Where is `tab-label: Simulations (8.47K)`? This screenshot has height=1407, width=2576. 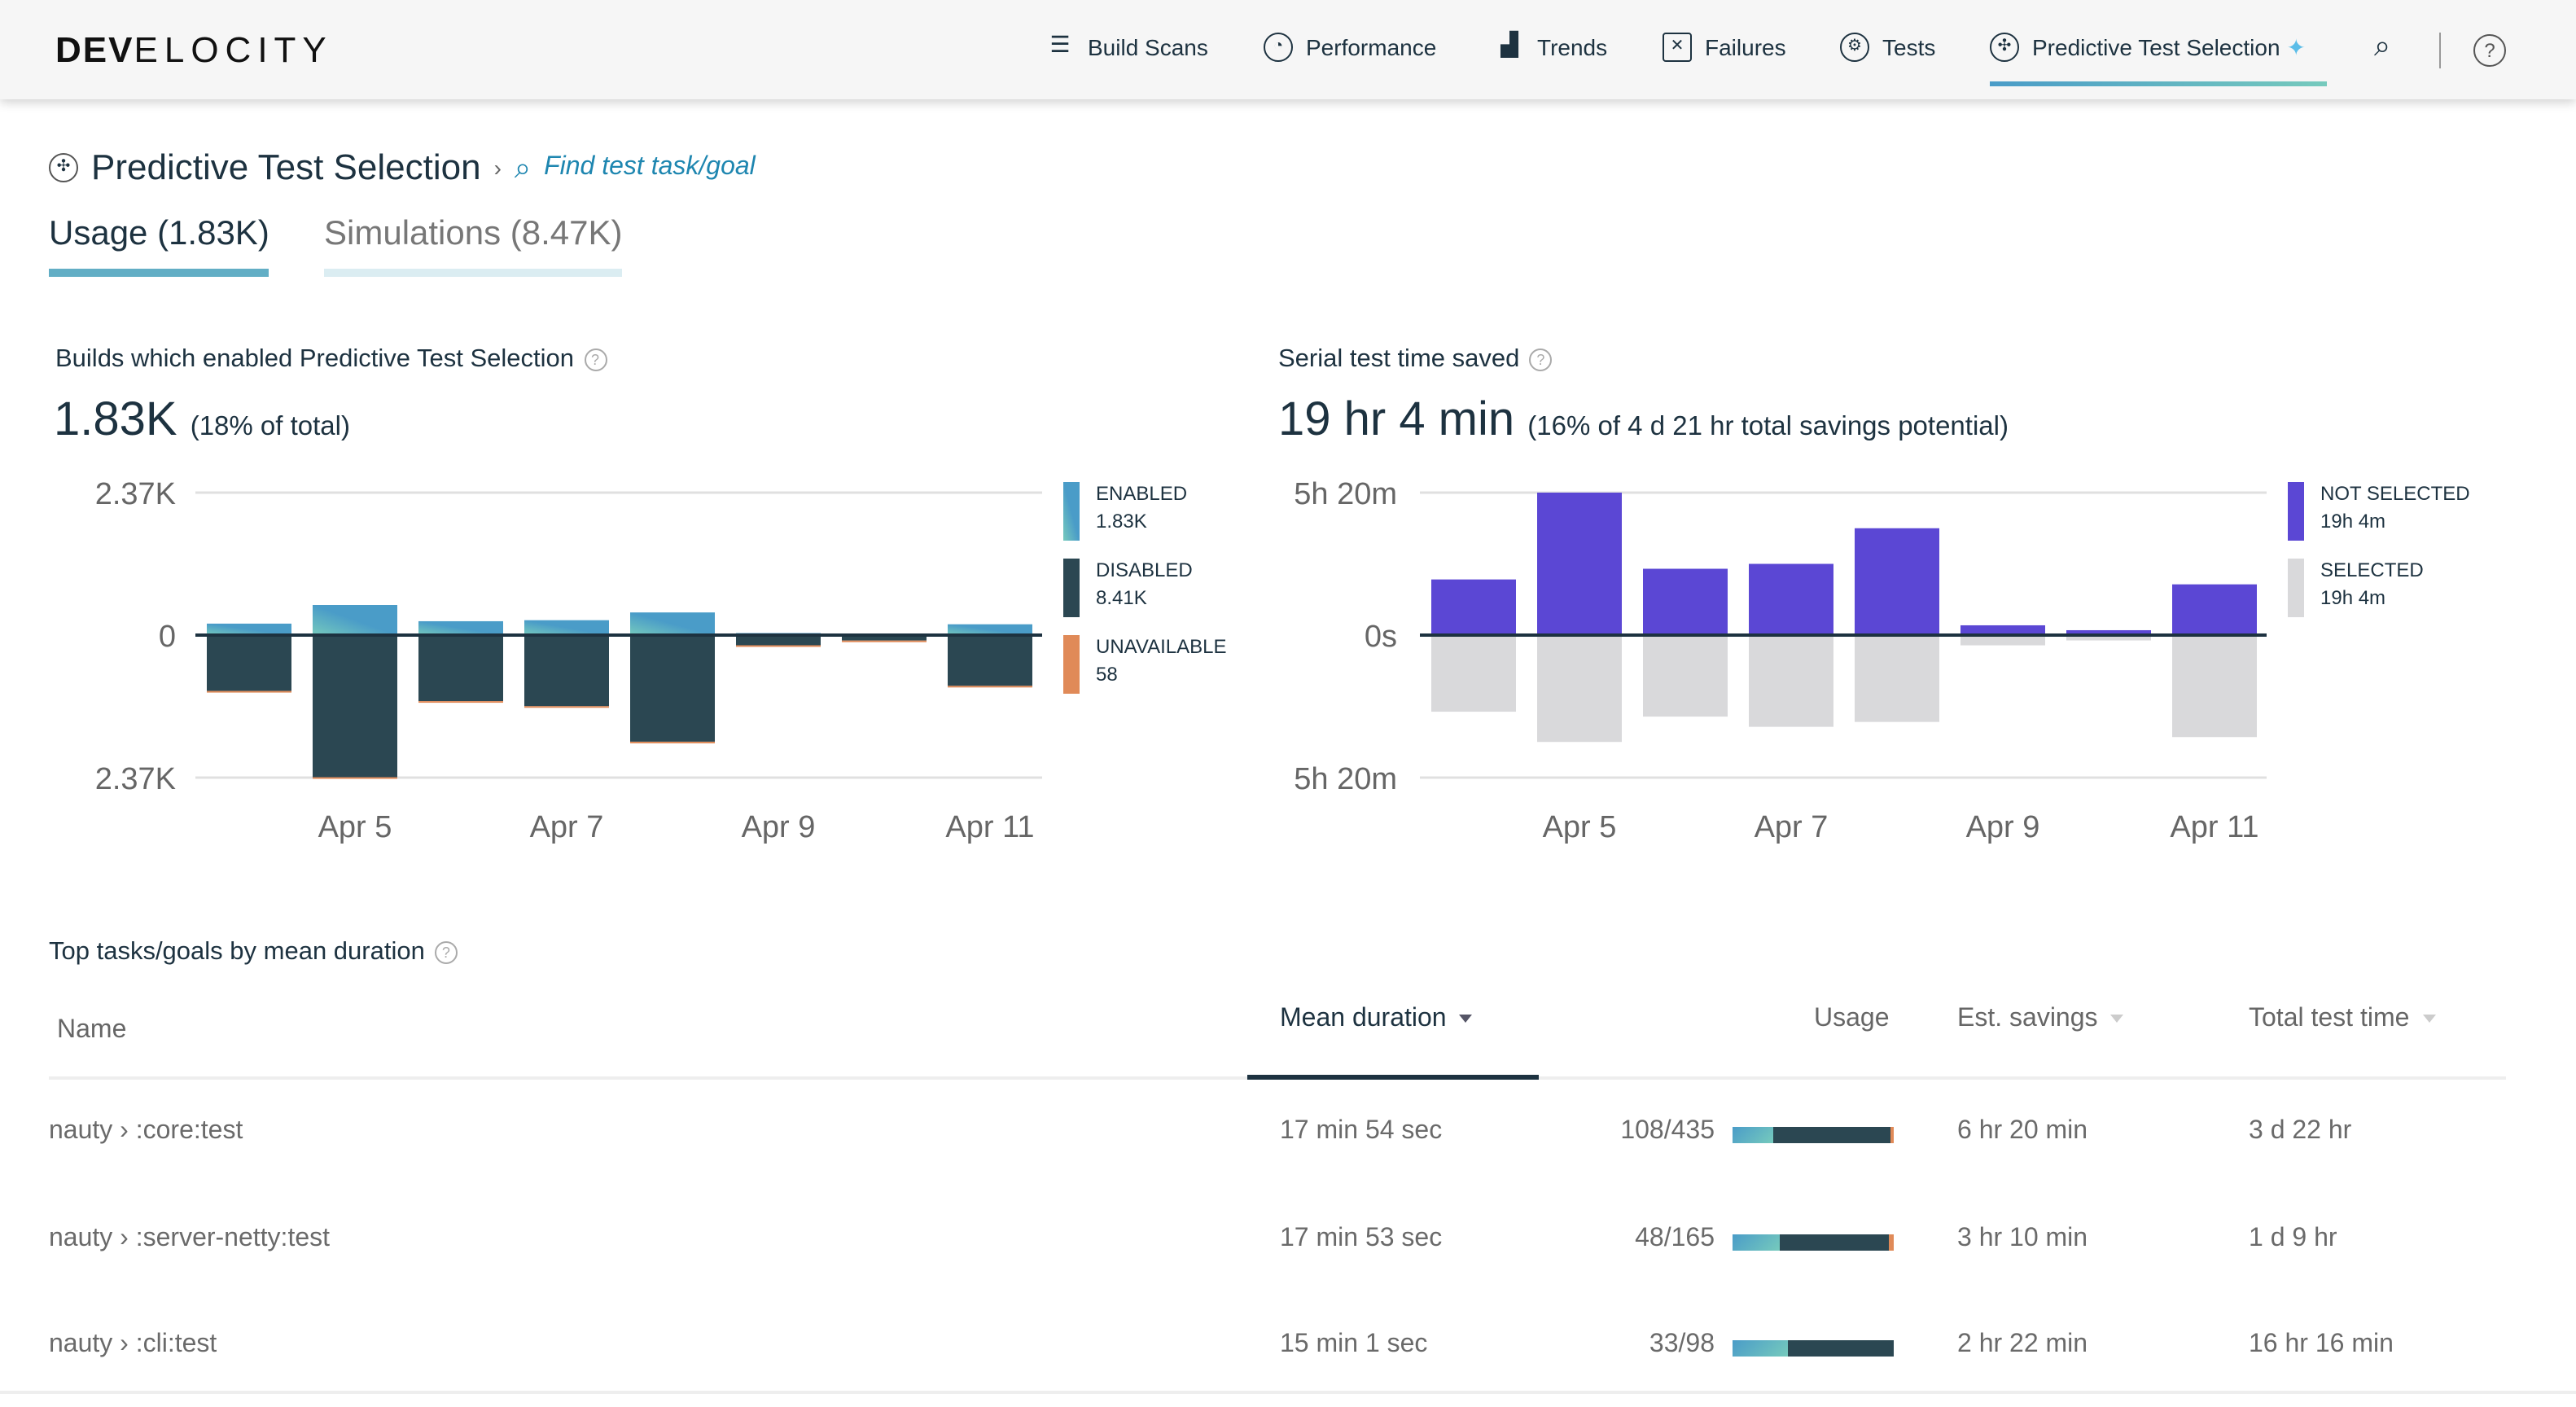
tab-label: Simulations (8.47K) is located at coordinates (473, 234).